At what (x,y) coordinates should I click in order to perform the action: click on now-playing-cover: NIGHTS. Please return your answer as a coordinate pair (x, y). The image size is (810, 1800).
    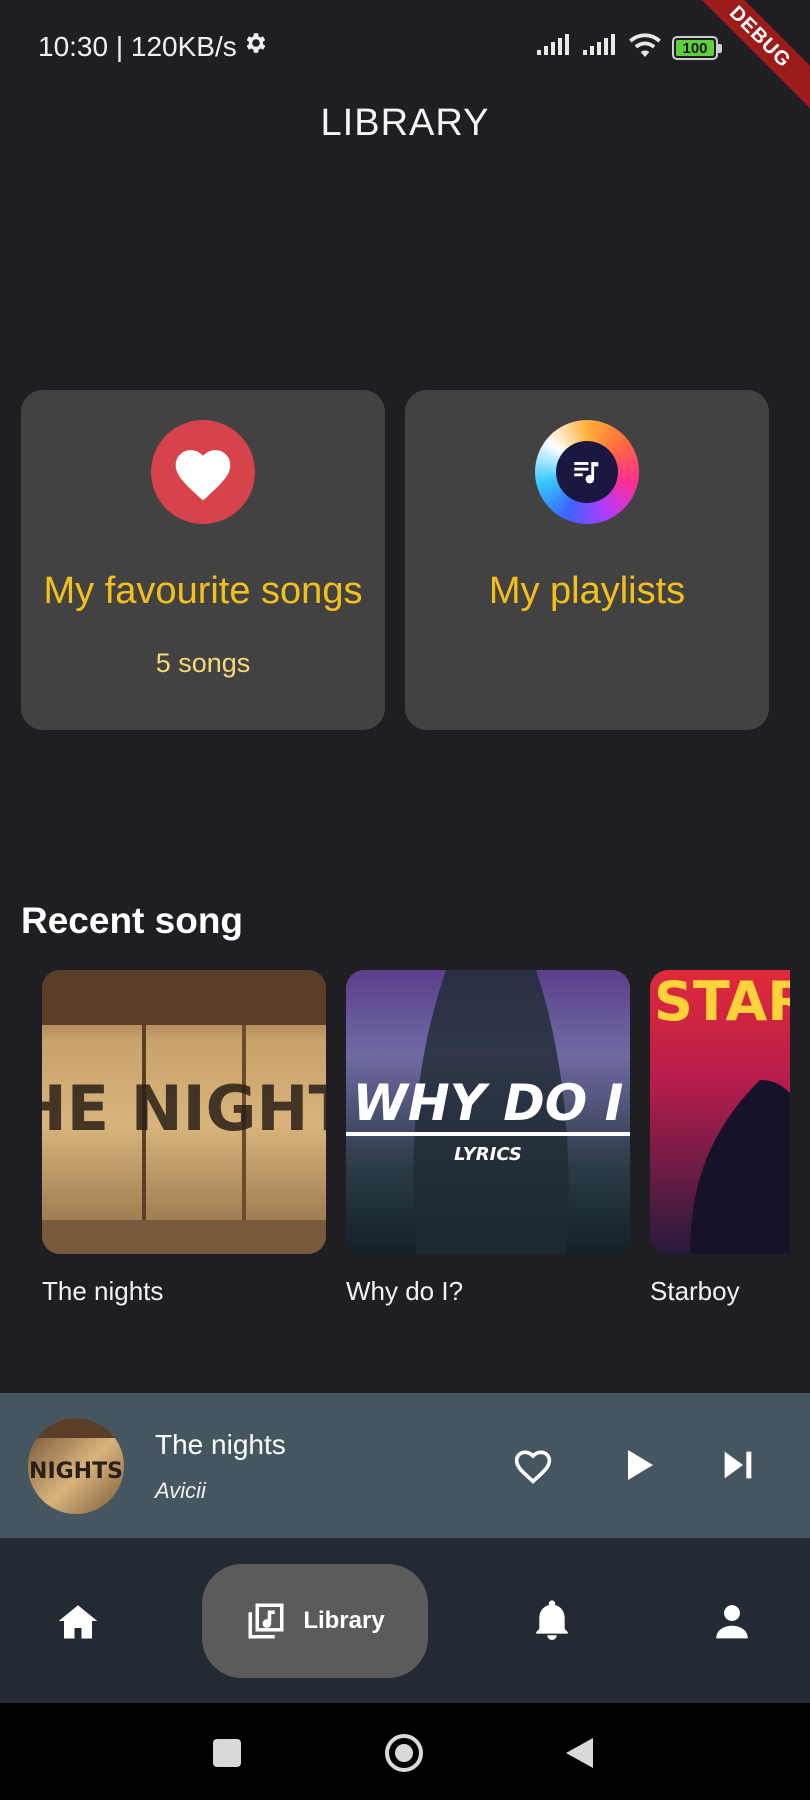
    Looking at the image, I should click on (76, 1466).